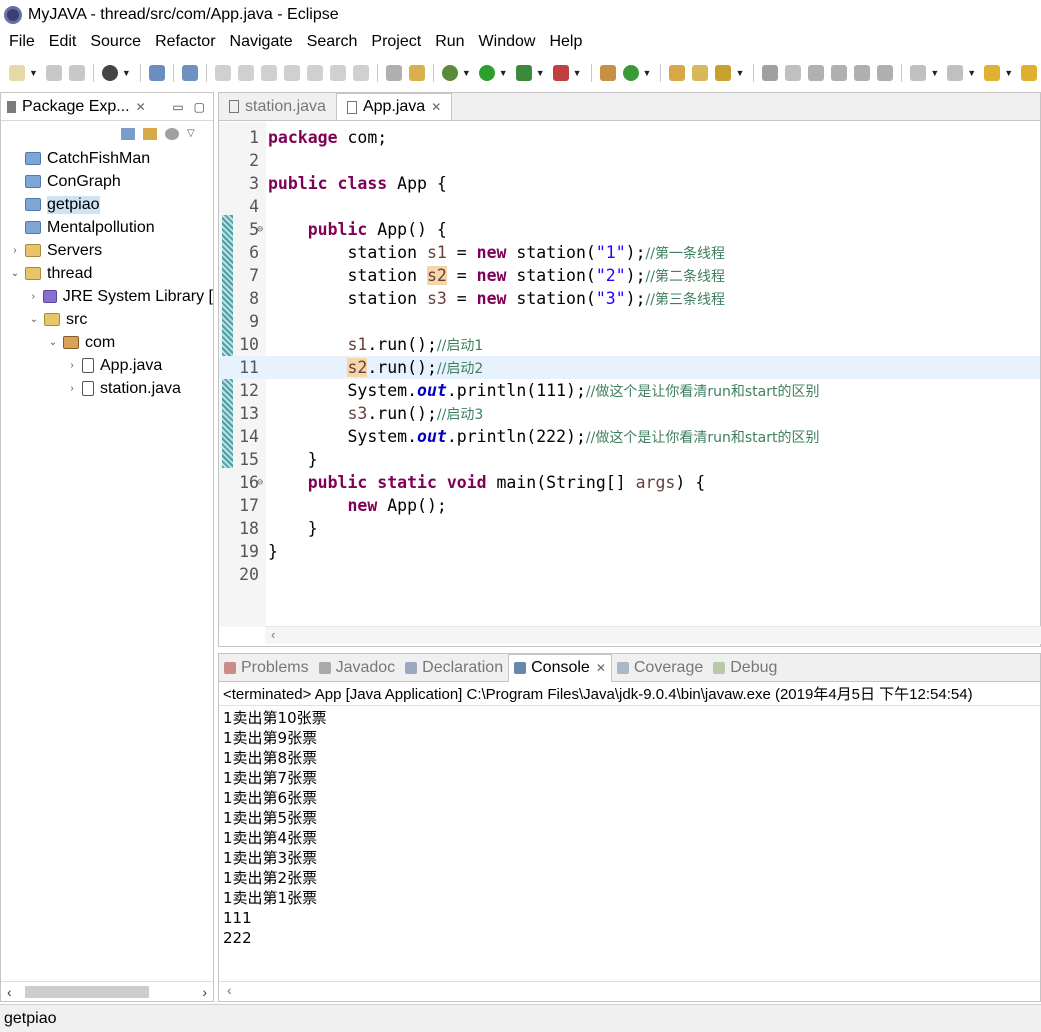  Describe the element at coordinates (53, 73) in the screenshot. I see `save-icon` at that location.